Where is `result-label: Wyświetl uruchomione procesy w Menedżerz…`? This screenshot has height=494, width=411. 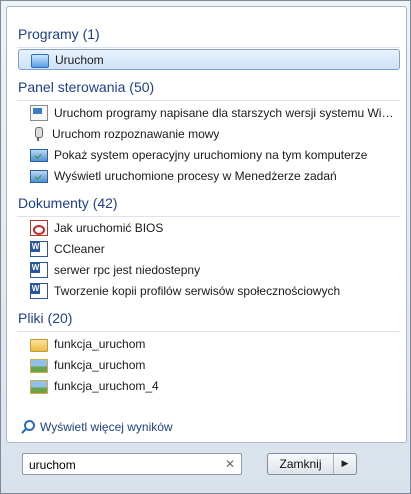
result-label: Wyświetl uruchomione procesy w Menedżerz… is located at coordinates (195, 175).